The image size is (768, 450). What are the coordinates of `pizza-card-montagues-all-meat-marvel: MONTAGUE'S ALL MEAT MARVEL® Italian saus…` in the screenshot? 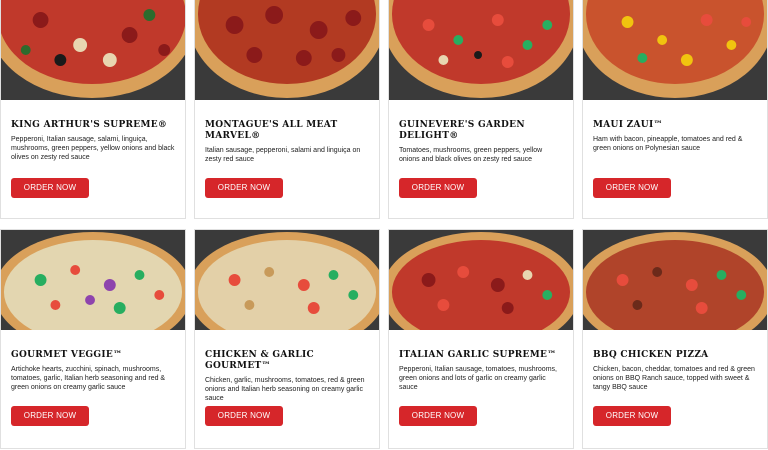 It's located at (287, 109).